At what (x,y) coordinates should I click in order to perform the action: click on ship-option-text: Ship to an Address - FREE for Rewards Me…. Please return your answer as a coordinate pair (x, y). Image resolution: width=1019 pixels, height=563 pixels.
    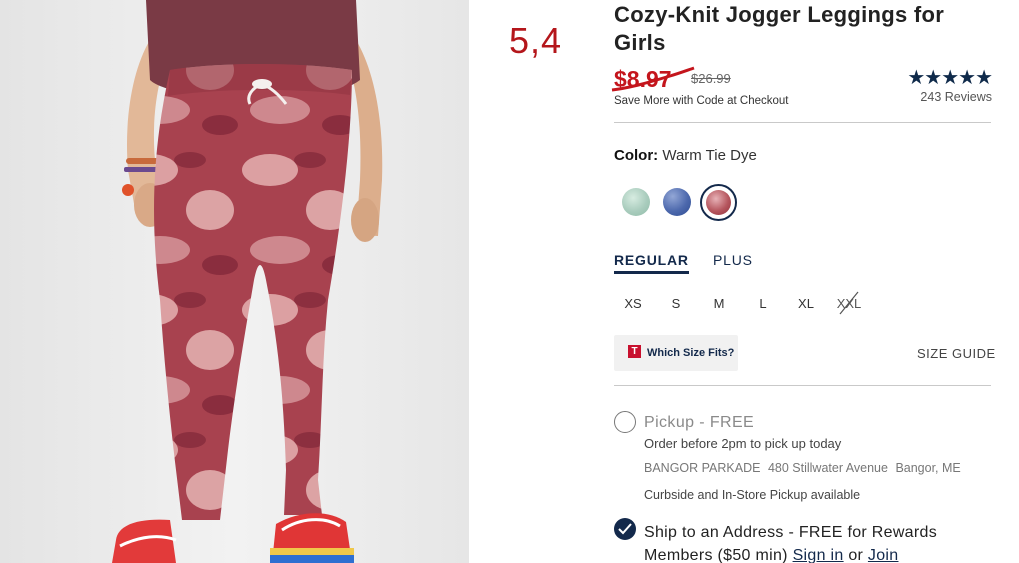
    Looking at the image, I should click on (819, 542).